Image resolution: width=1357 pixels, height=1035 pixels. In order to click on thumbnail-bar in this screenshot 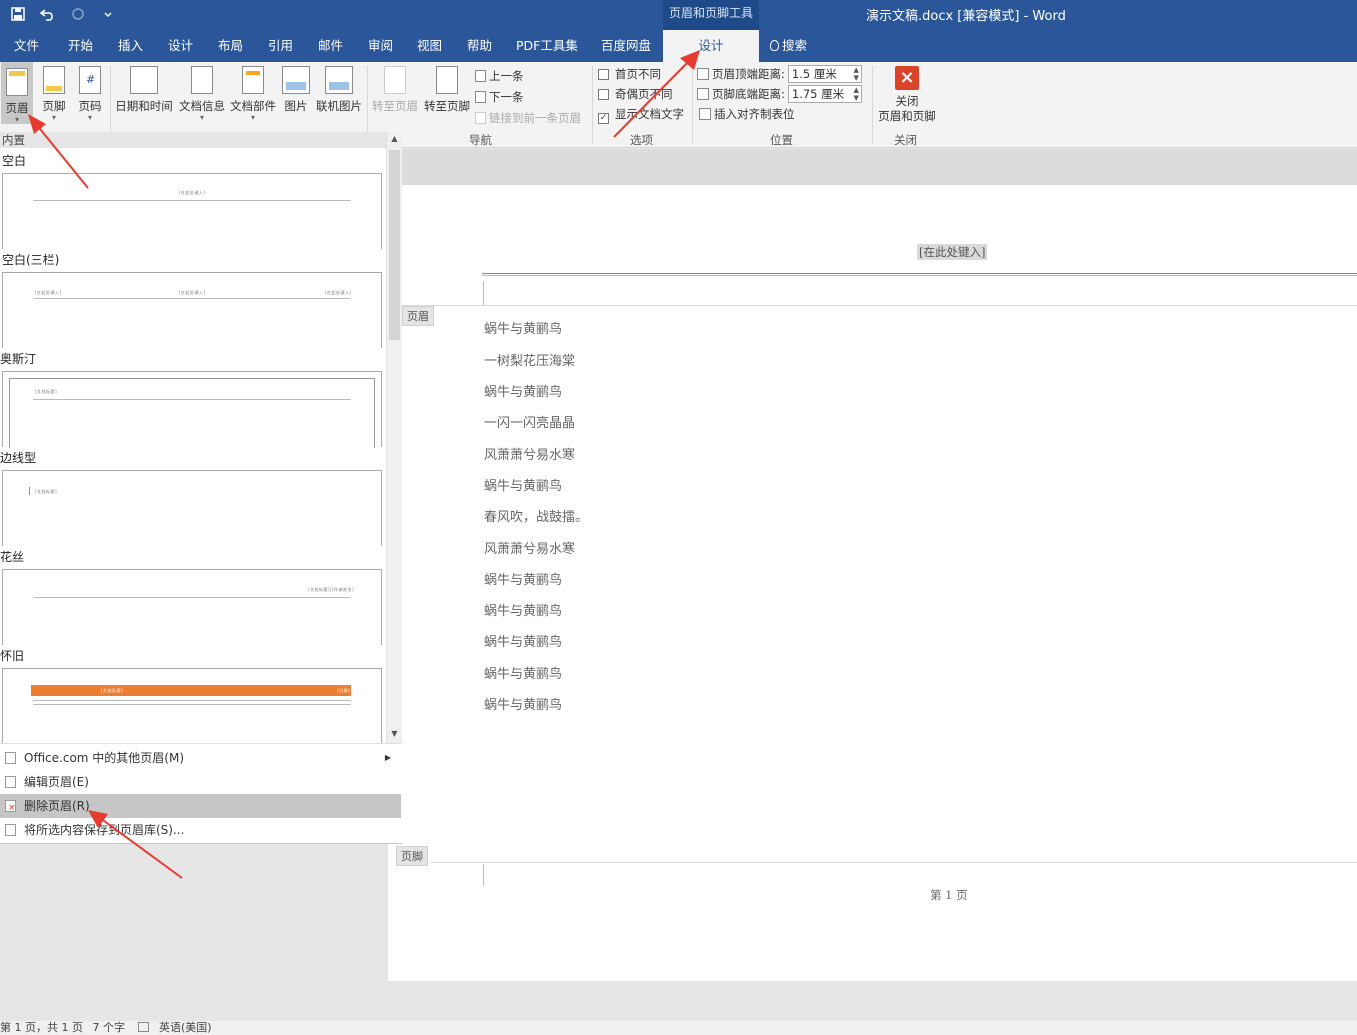, I will do `click(29, 491)`.